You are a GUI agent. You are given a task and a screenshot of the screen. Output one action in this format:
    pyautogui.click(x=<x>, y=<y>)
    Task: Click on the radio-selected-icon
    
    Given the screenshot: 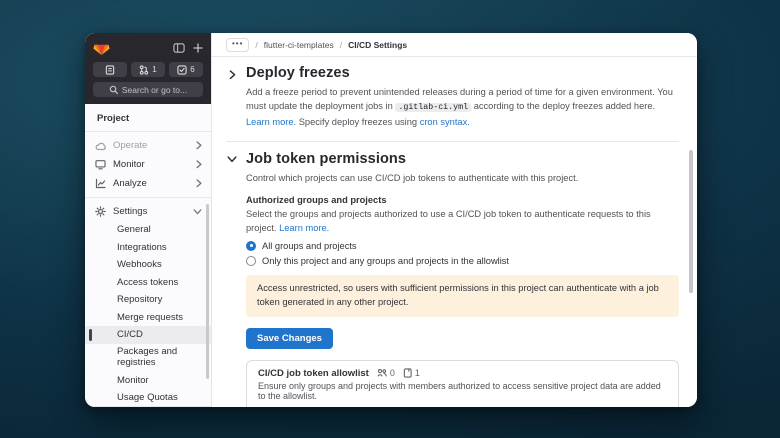 What is the action you would take?
    pyautogui.click(x=251, y=245)
    